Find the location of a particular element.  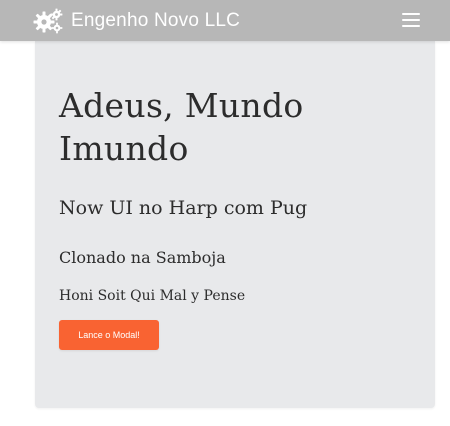

brand-link: Engenho Novo LLC is located at coordinates (136, 20).